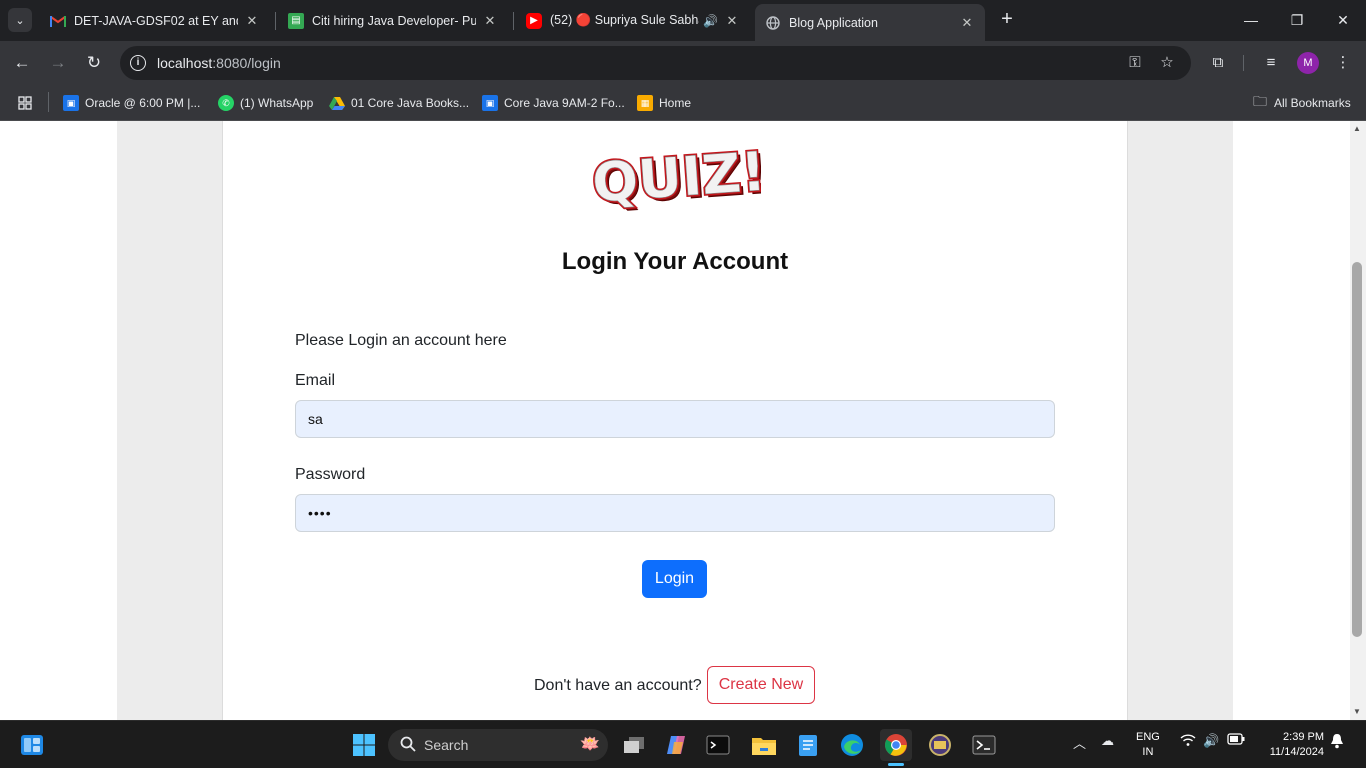 The image size is (1366, 768). I want to click on terminal-icon, so click(718, 745).